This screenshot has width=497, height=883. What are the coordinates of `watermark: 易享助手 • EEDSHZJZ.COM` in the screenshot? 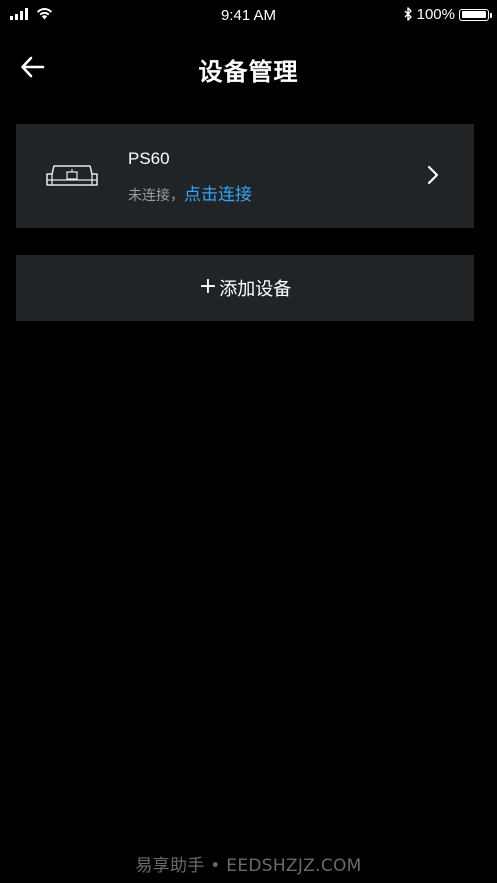 It's located at (248, 866).